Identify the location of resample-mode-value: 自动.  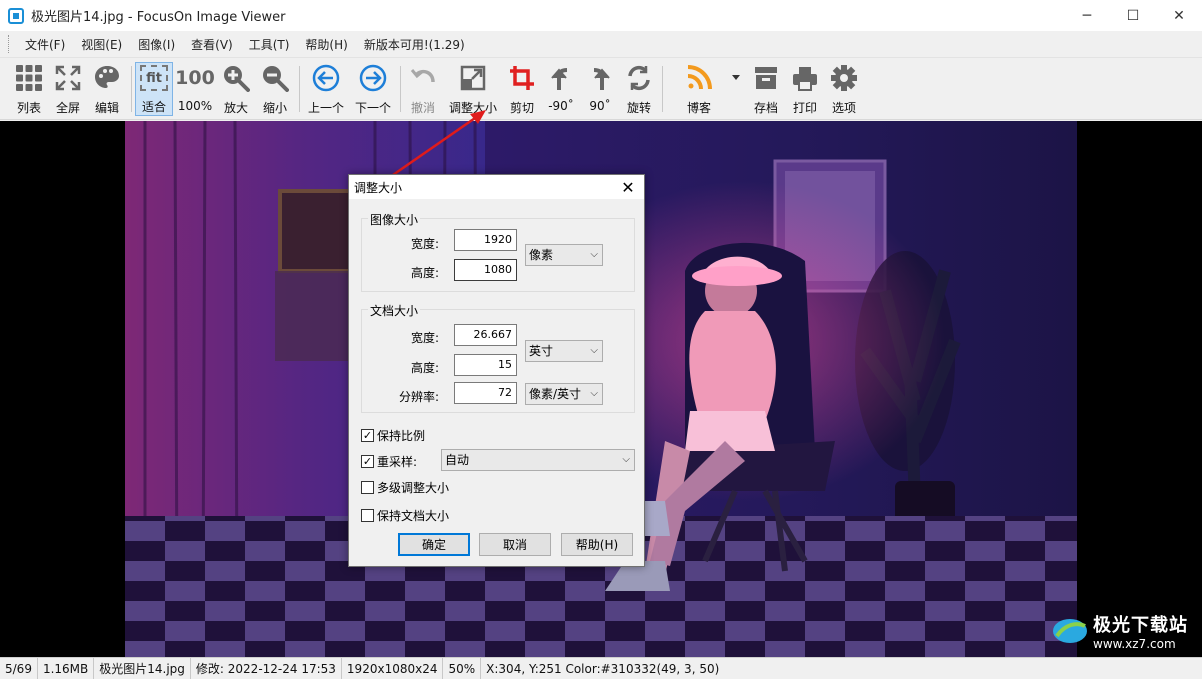
(457, 460).